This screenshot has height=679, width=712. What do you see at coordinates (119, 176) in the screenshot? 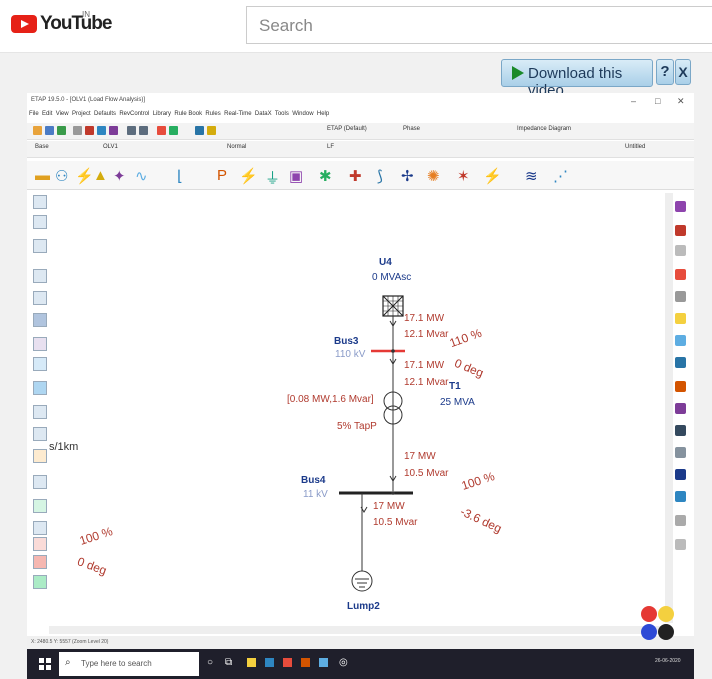
I see `switch-tool-icon: ✦` at bounding box center [119, 176].